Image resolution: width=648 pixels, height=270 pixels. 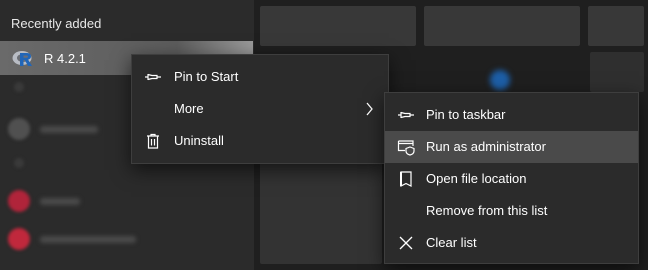 I want to click on submenu-item-run-as-administrator: Run as administrator, so click(x=511, y=147).